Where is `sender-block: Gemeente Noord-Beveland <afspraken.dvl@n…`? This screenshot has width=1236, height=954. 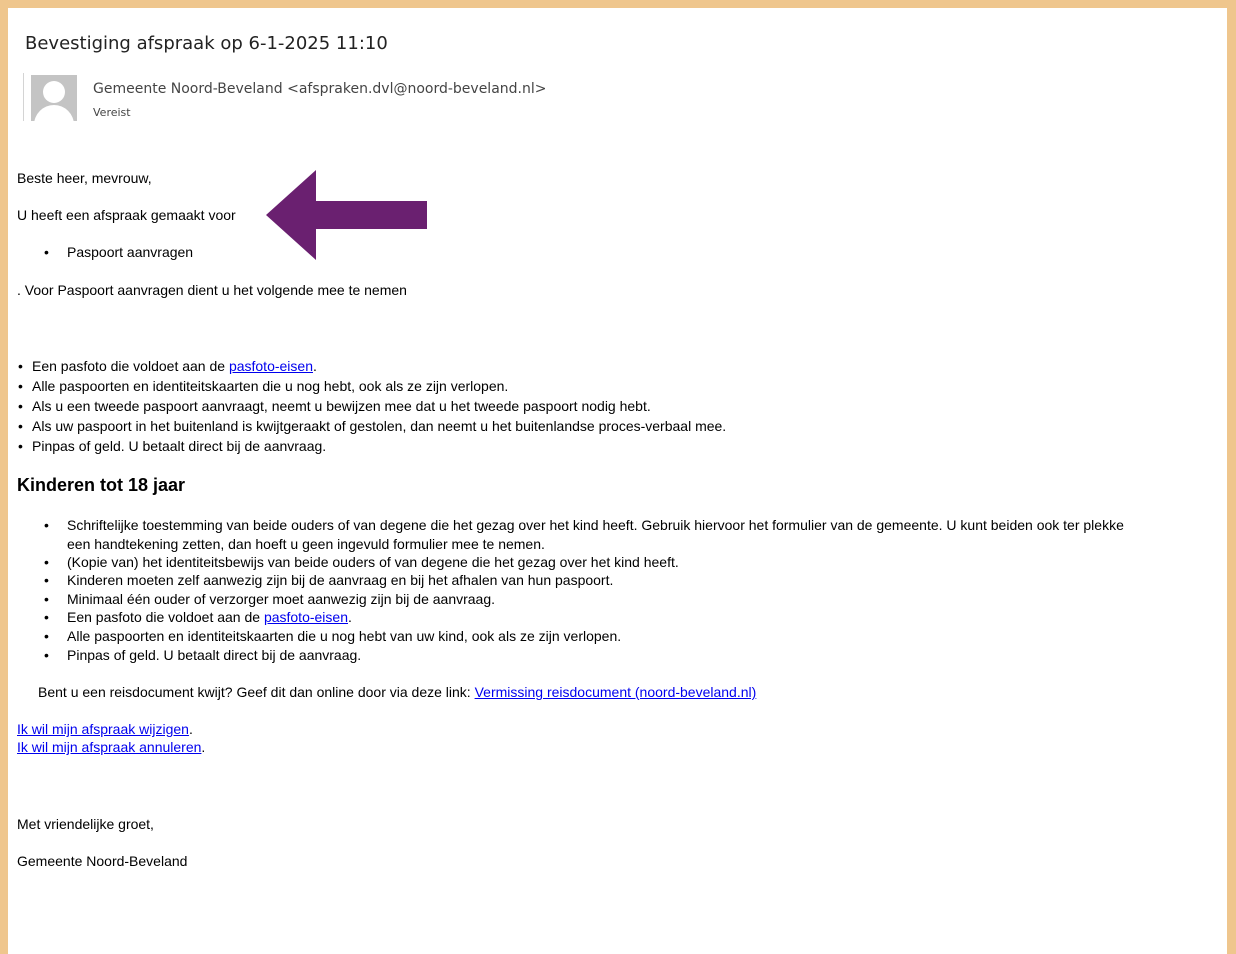
sender-block: Gemeente Noord-Beveland <afspraken.dvl@n… is located at coordinates (293, 97).